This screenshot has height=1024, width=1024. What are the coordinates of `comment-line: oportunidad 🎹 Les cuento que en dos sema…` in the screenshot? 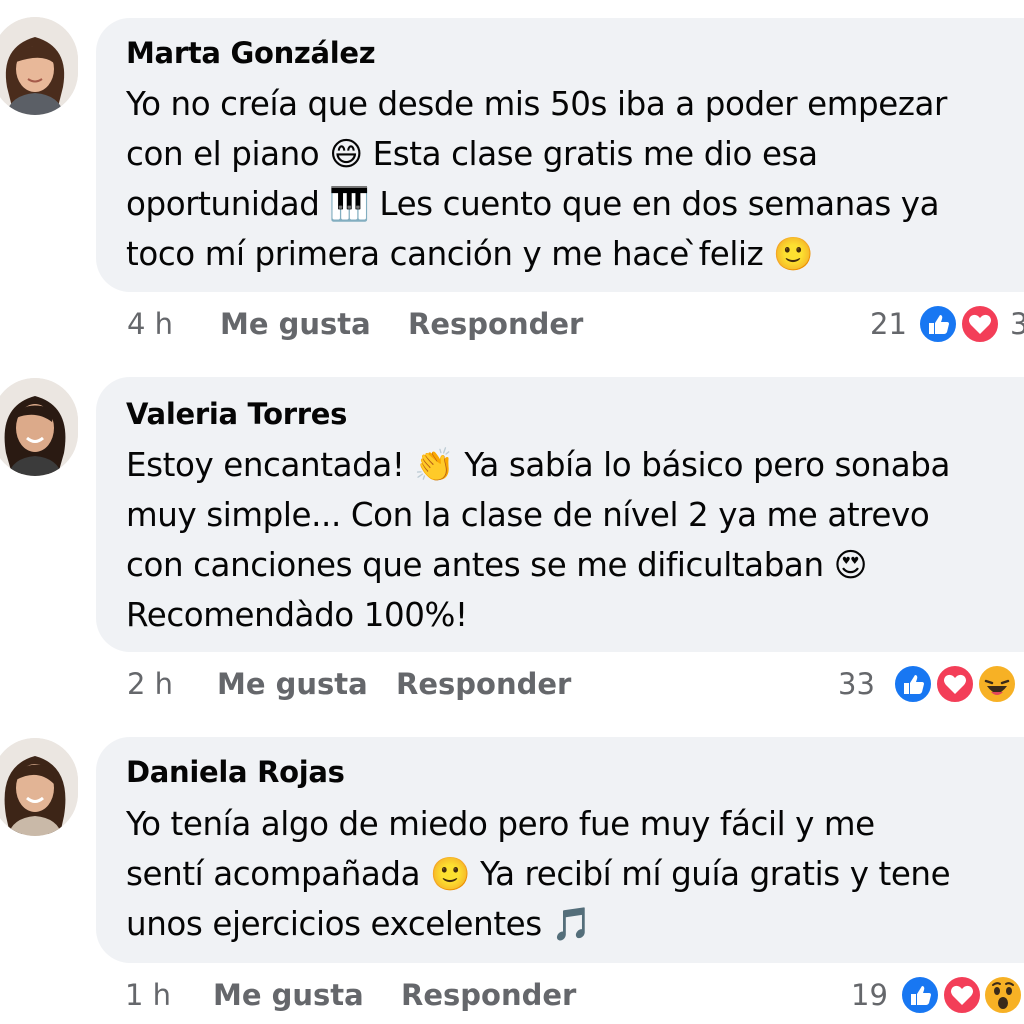 It's located at (533, 204).